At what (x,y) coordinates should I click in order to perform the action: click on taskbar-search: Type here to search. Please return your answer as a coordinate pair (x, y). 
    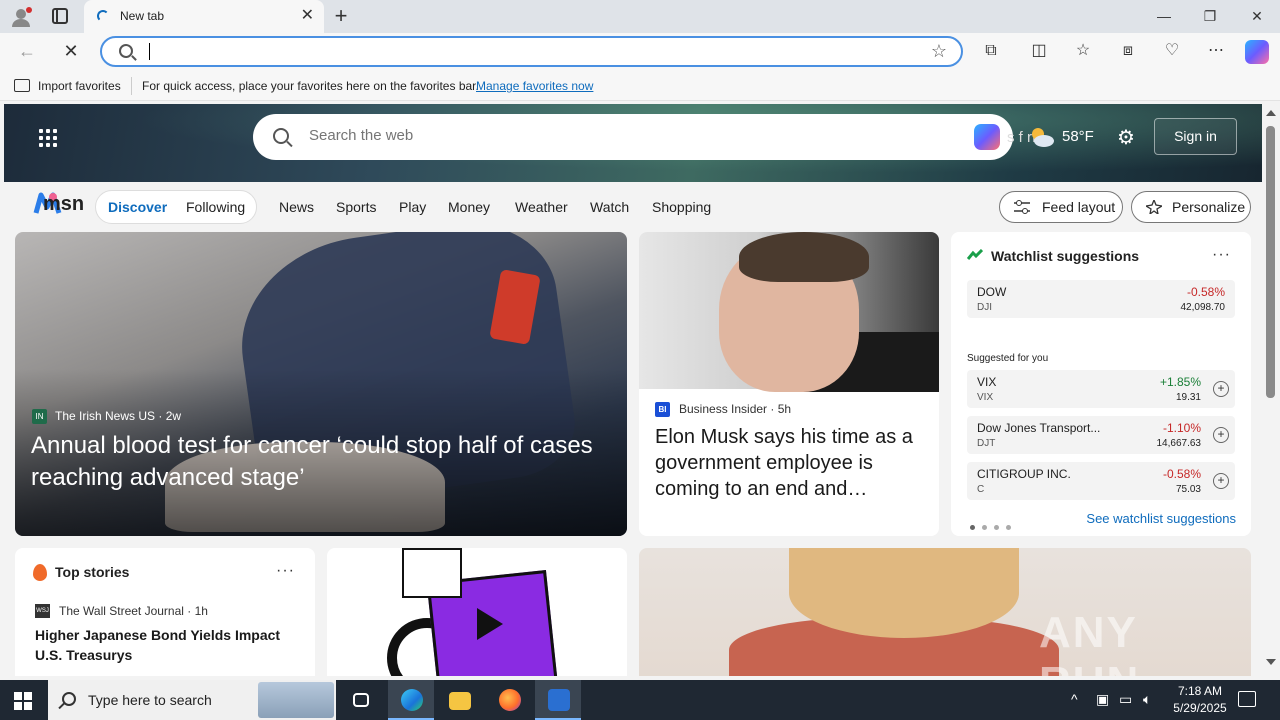
    Looking at the image, I should click on (192, 700).